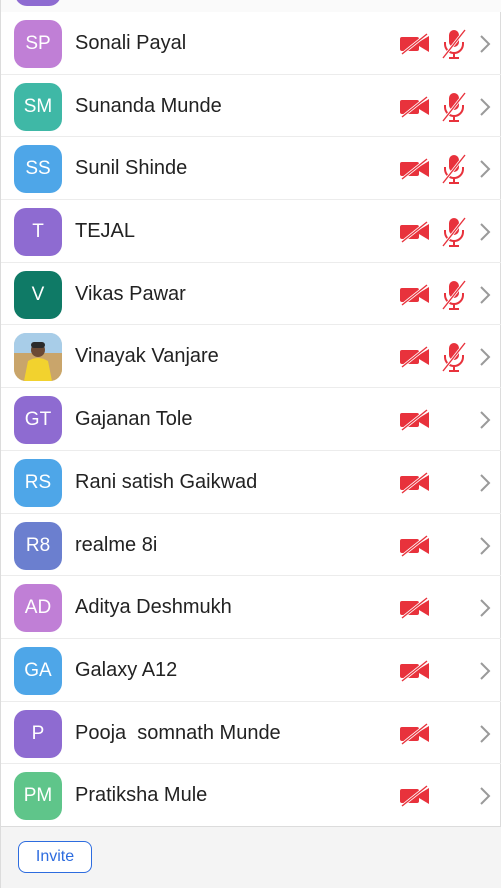 The image size is (501, 888). Describe the element at coordinates (134, 419) in the screenshot. I see `participant-name: Gajanan Tole` at that location.